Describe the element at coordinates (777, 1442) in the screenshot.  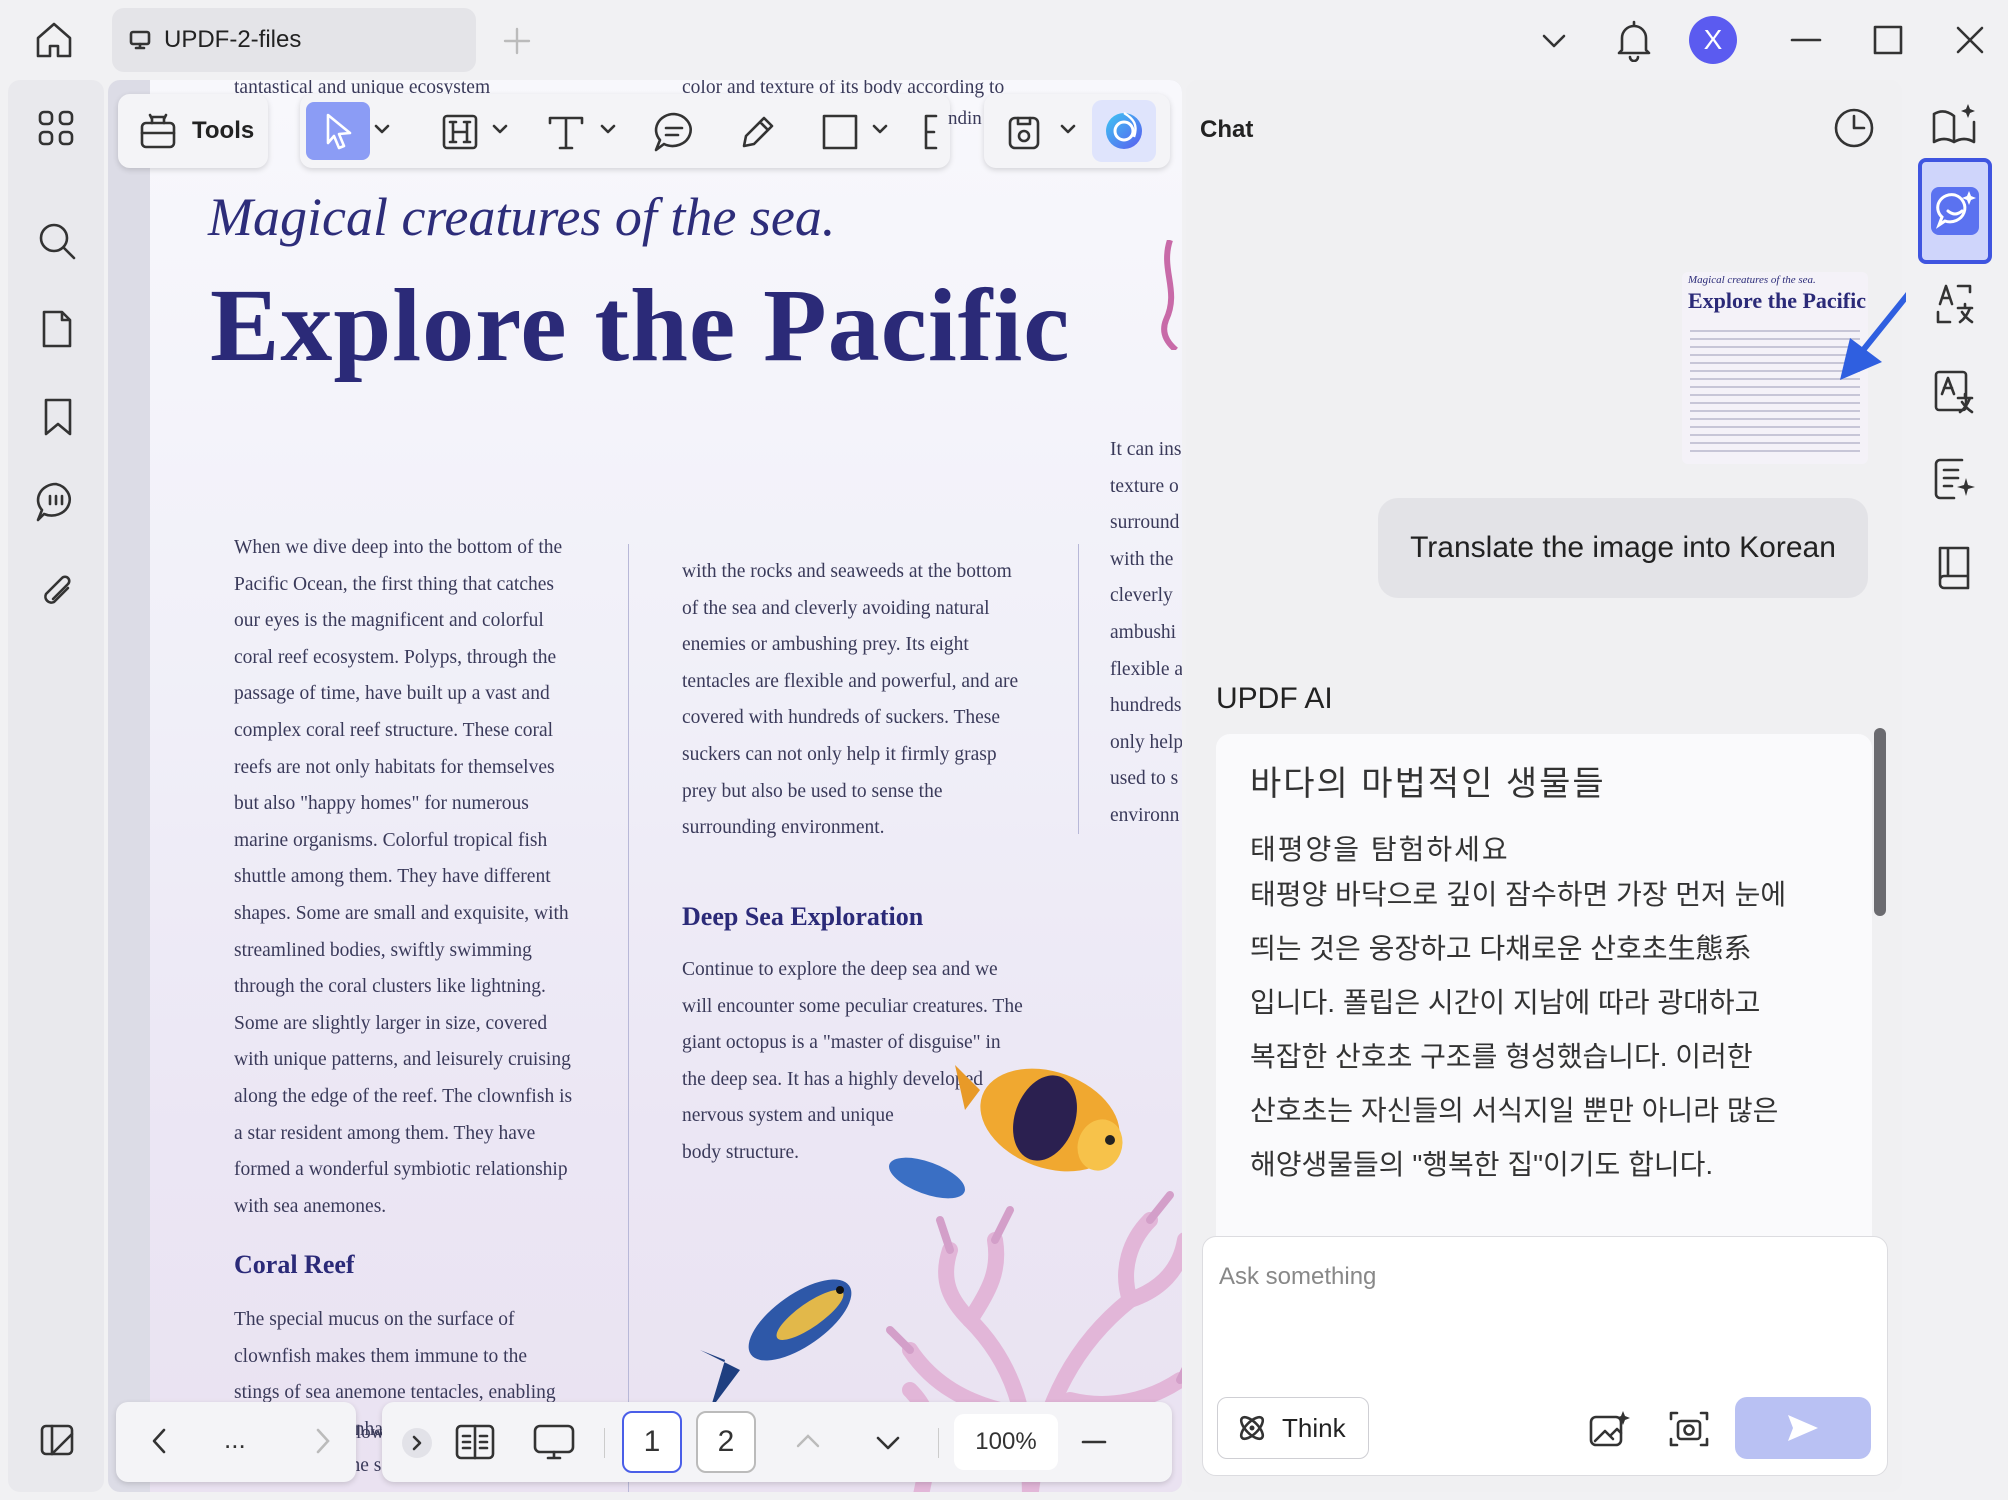
I see `view-controls-bar: 1 2 100%` at that location.